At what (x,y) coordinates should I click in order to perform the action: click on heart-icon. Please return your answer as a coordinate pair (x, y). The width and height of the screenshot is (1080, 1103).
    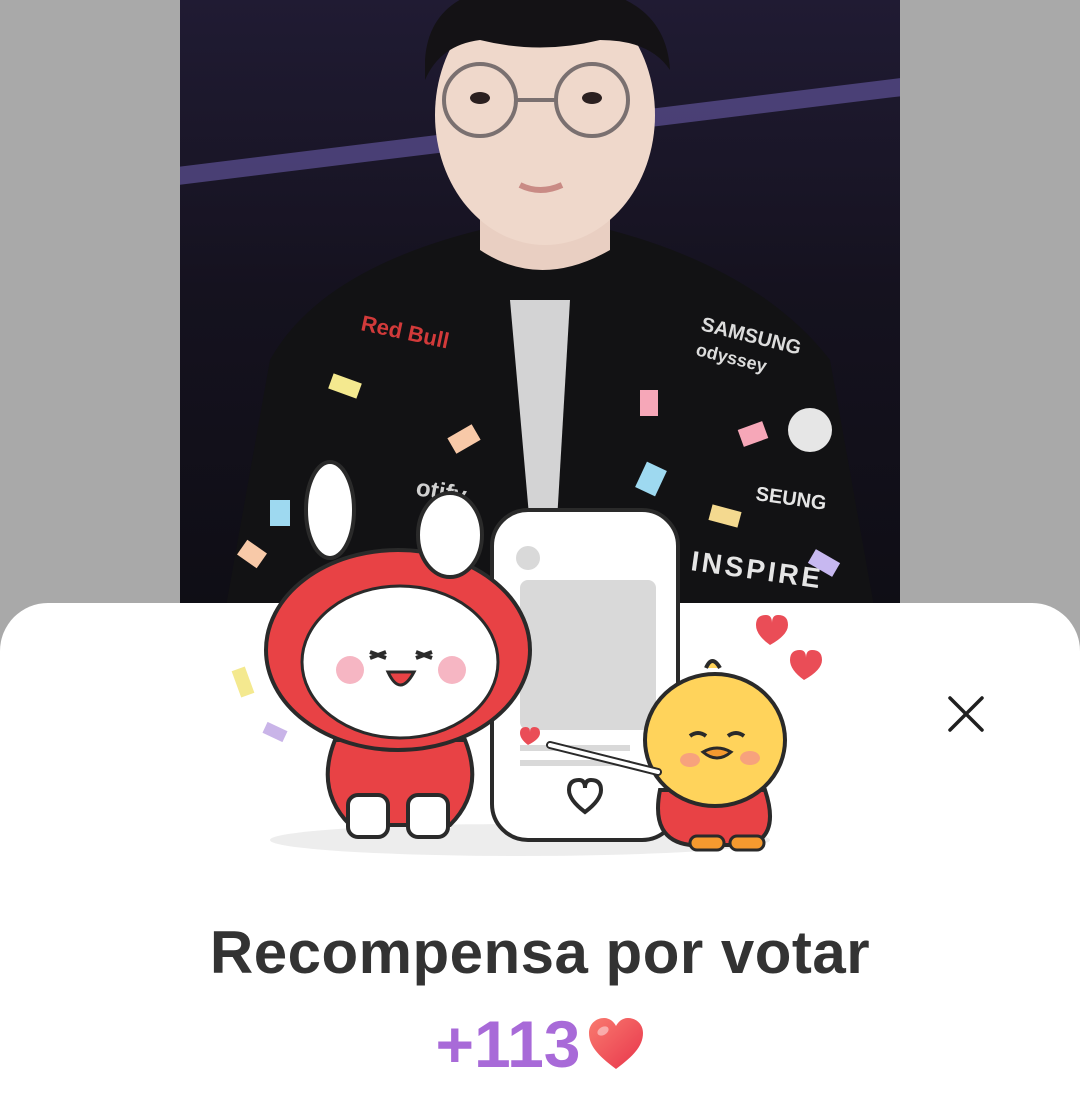
    Looking at the image, I should click on (615, 1043).